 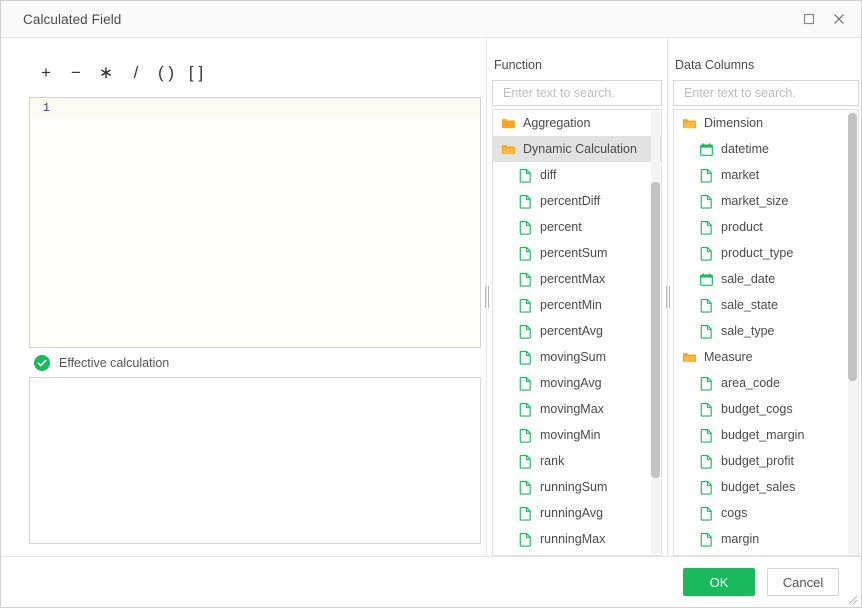 I want to click on function-search-input, so click(x=577, y=93).